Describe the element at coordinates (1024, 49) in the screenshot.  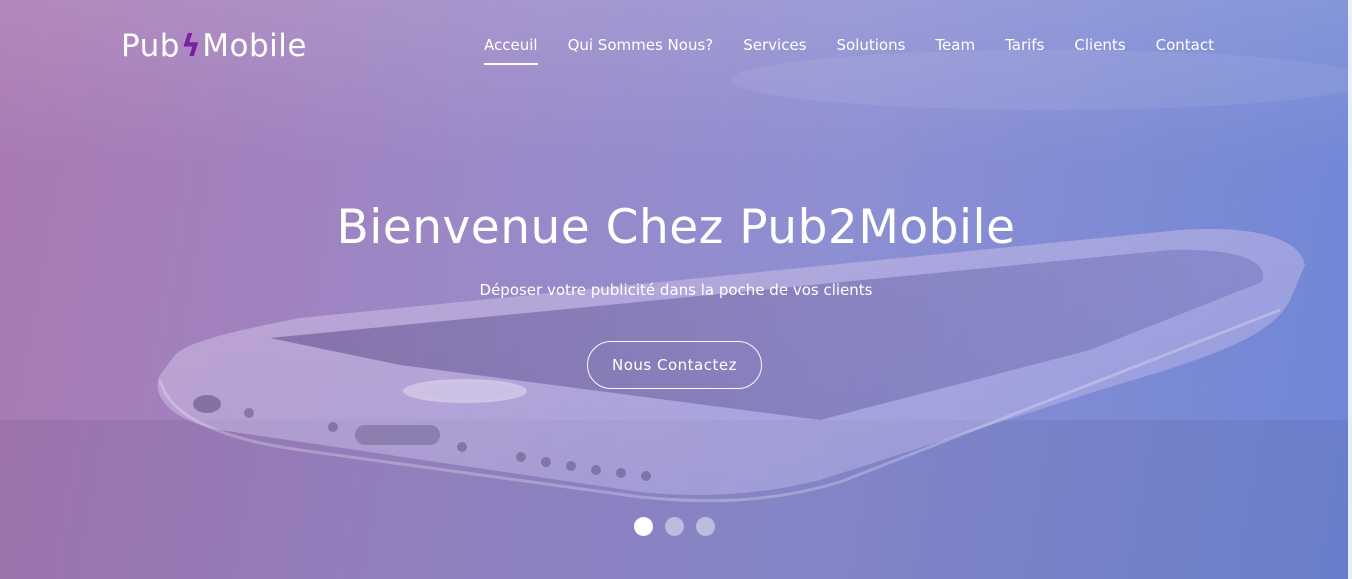
I see `nav-item-tarifs: Tarifs` at that location.